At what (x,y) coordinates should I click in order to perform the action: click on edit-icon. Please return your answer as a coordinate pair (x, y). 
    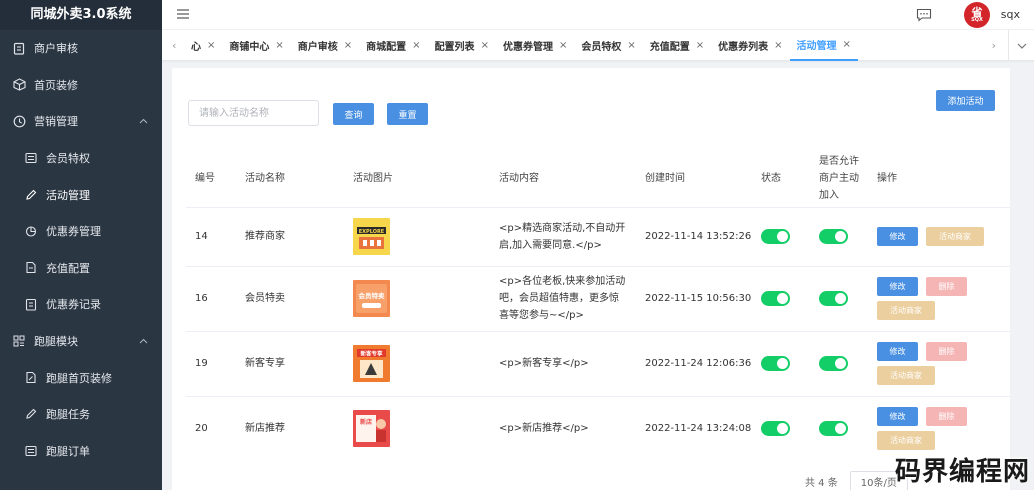
    Looking at the image, I should click on (31, 195).